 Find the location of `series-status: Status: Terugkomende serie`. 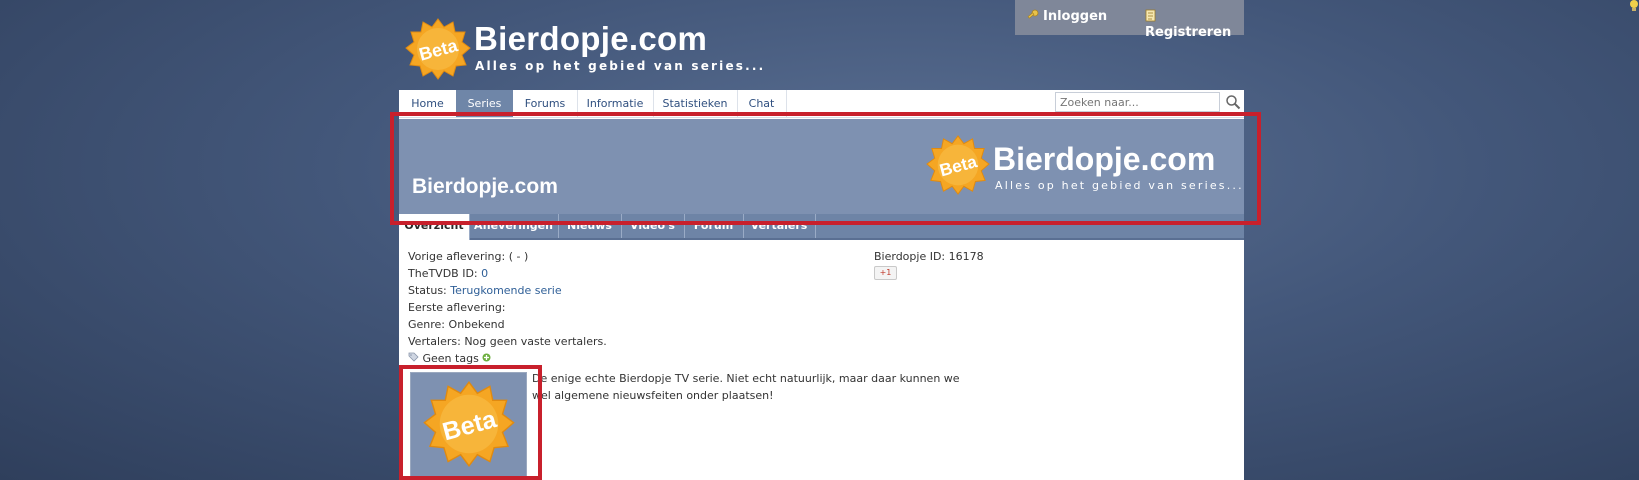

series-status: Status: Terugkomende serie is located at coordinates (485, 290).